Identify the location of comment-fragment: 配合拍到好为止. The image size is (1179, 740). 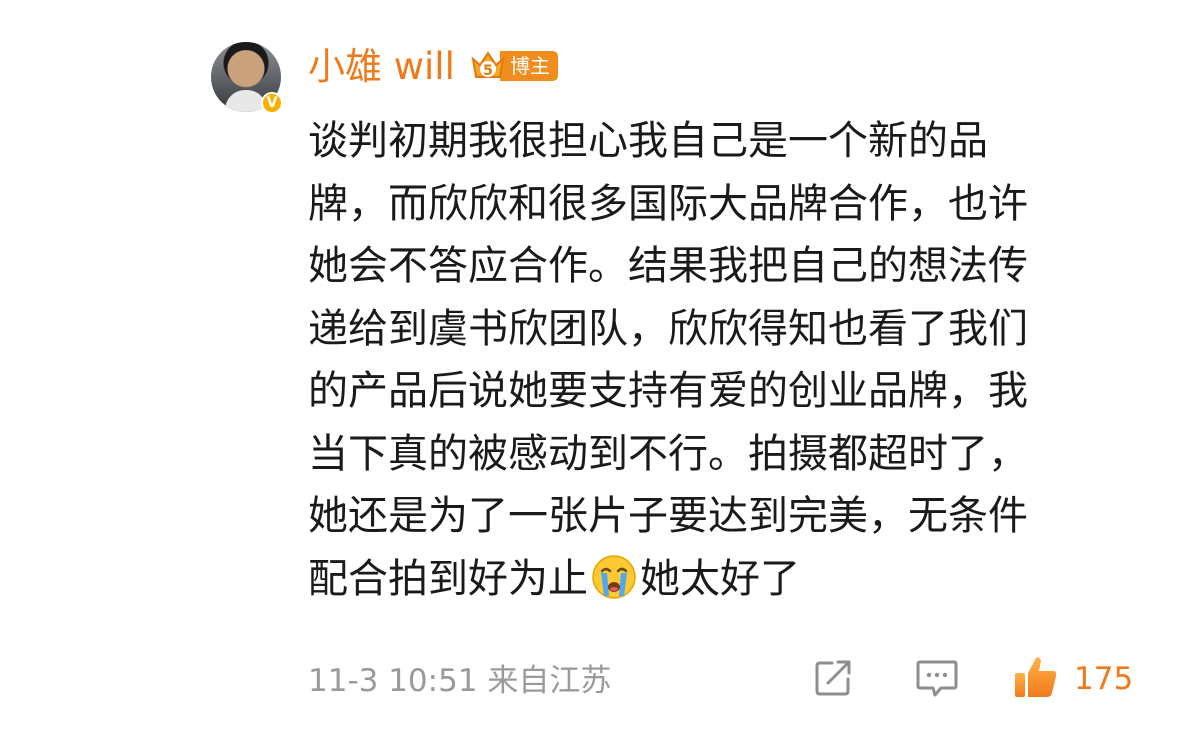
(448, 578).